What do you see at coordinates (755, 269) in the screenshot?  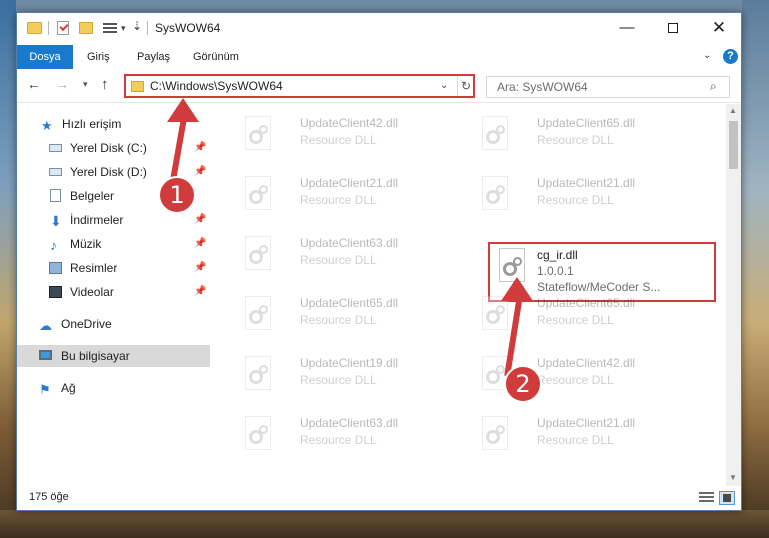 I see `desktop-background-right` at bounding box center [755, 269].